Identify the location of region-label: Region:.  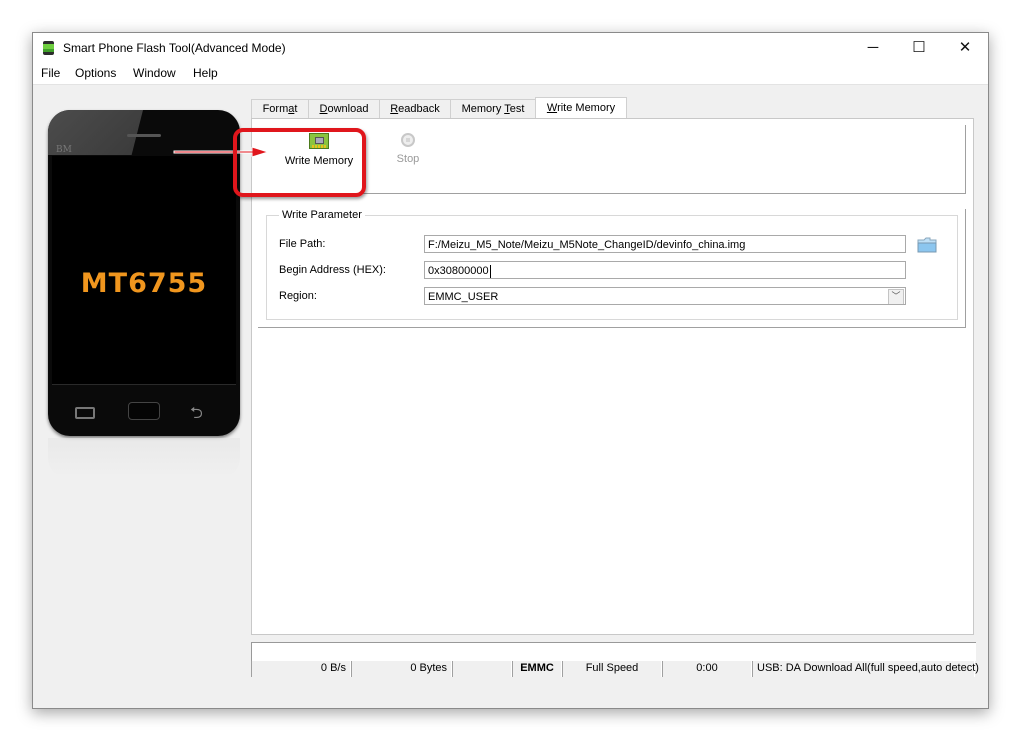
(298, 296).